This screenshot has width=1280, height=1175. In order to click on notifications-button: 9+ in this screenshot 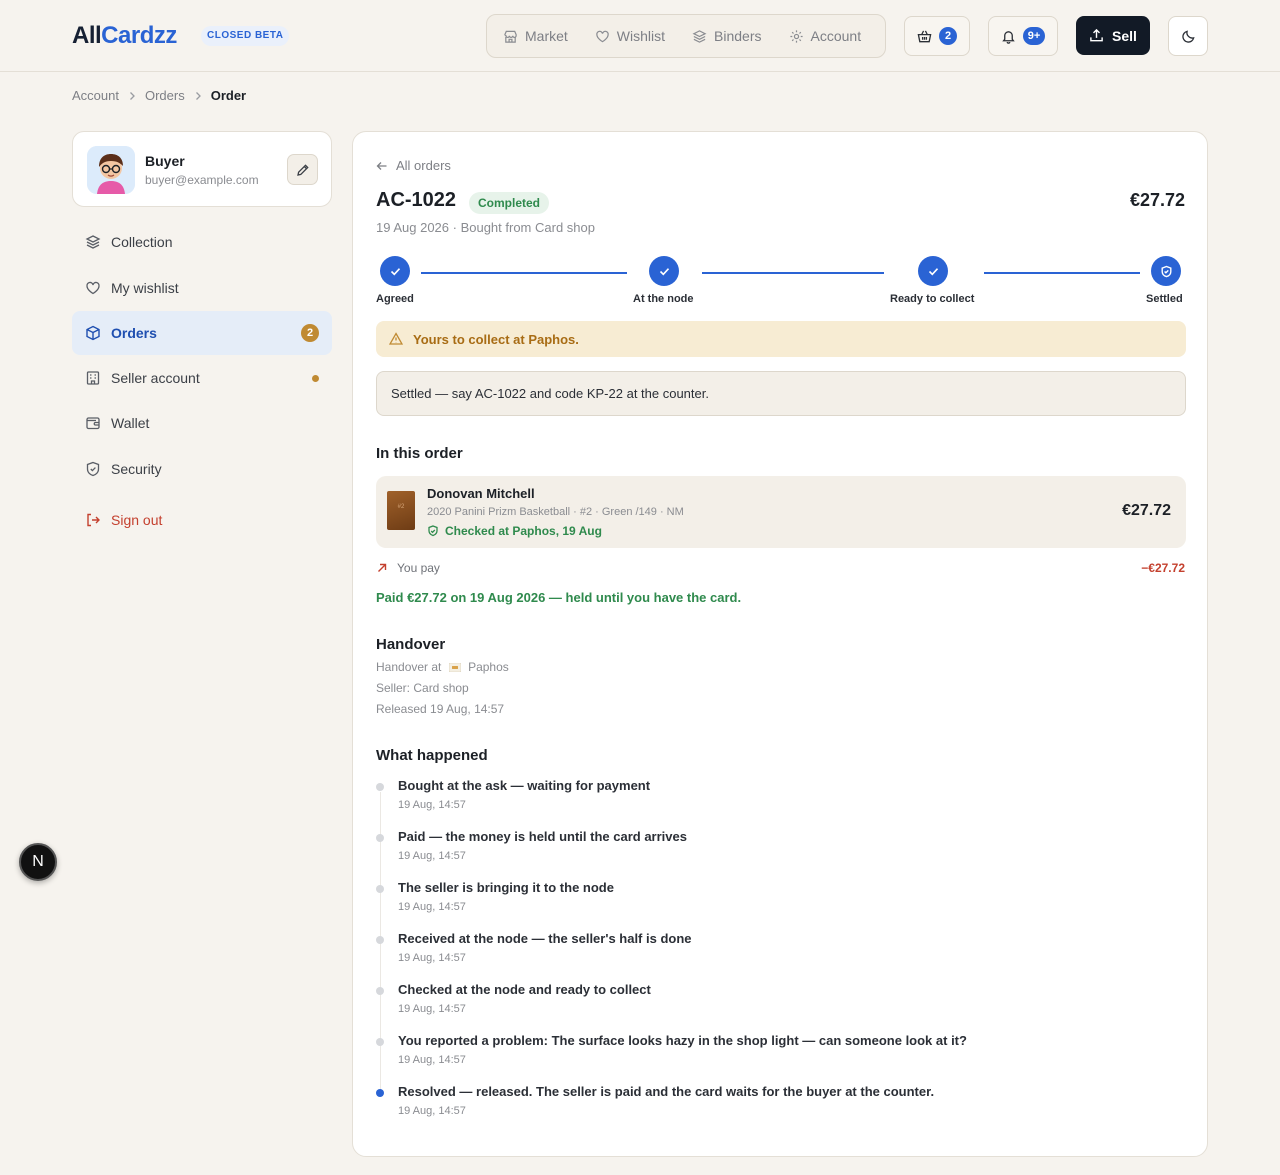, I will do `click(1023, 36)`.